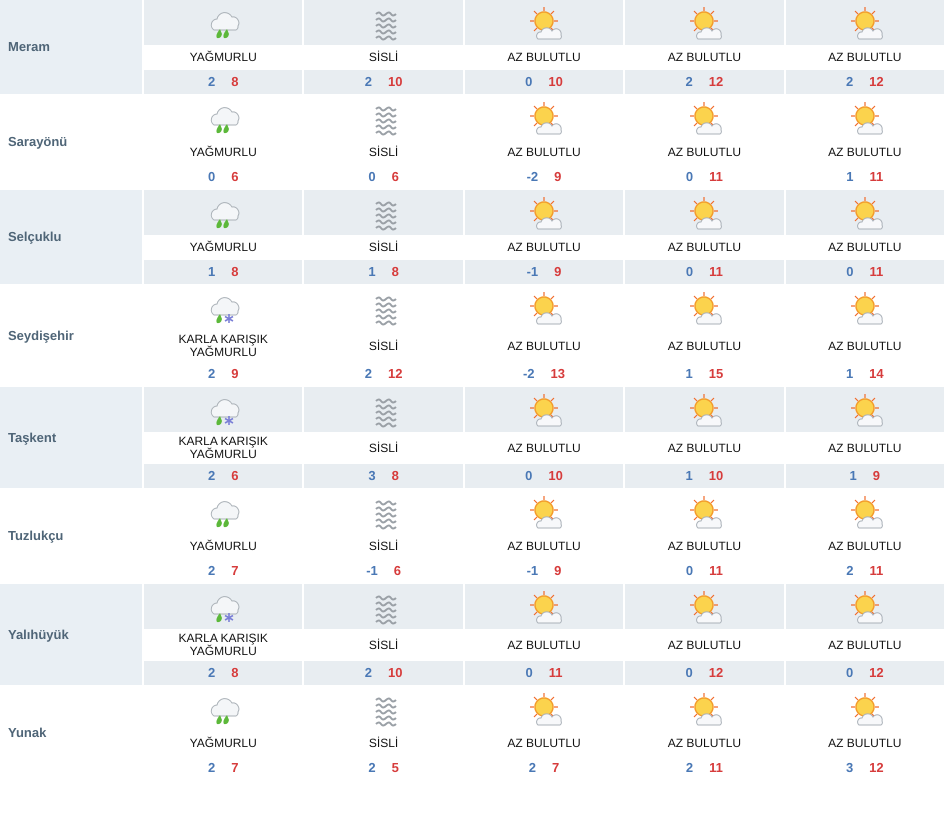  I want to click on high-temperature: 15, so click(716, 374).